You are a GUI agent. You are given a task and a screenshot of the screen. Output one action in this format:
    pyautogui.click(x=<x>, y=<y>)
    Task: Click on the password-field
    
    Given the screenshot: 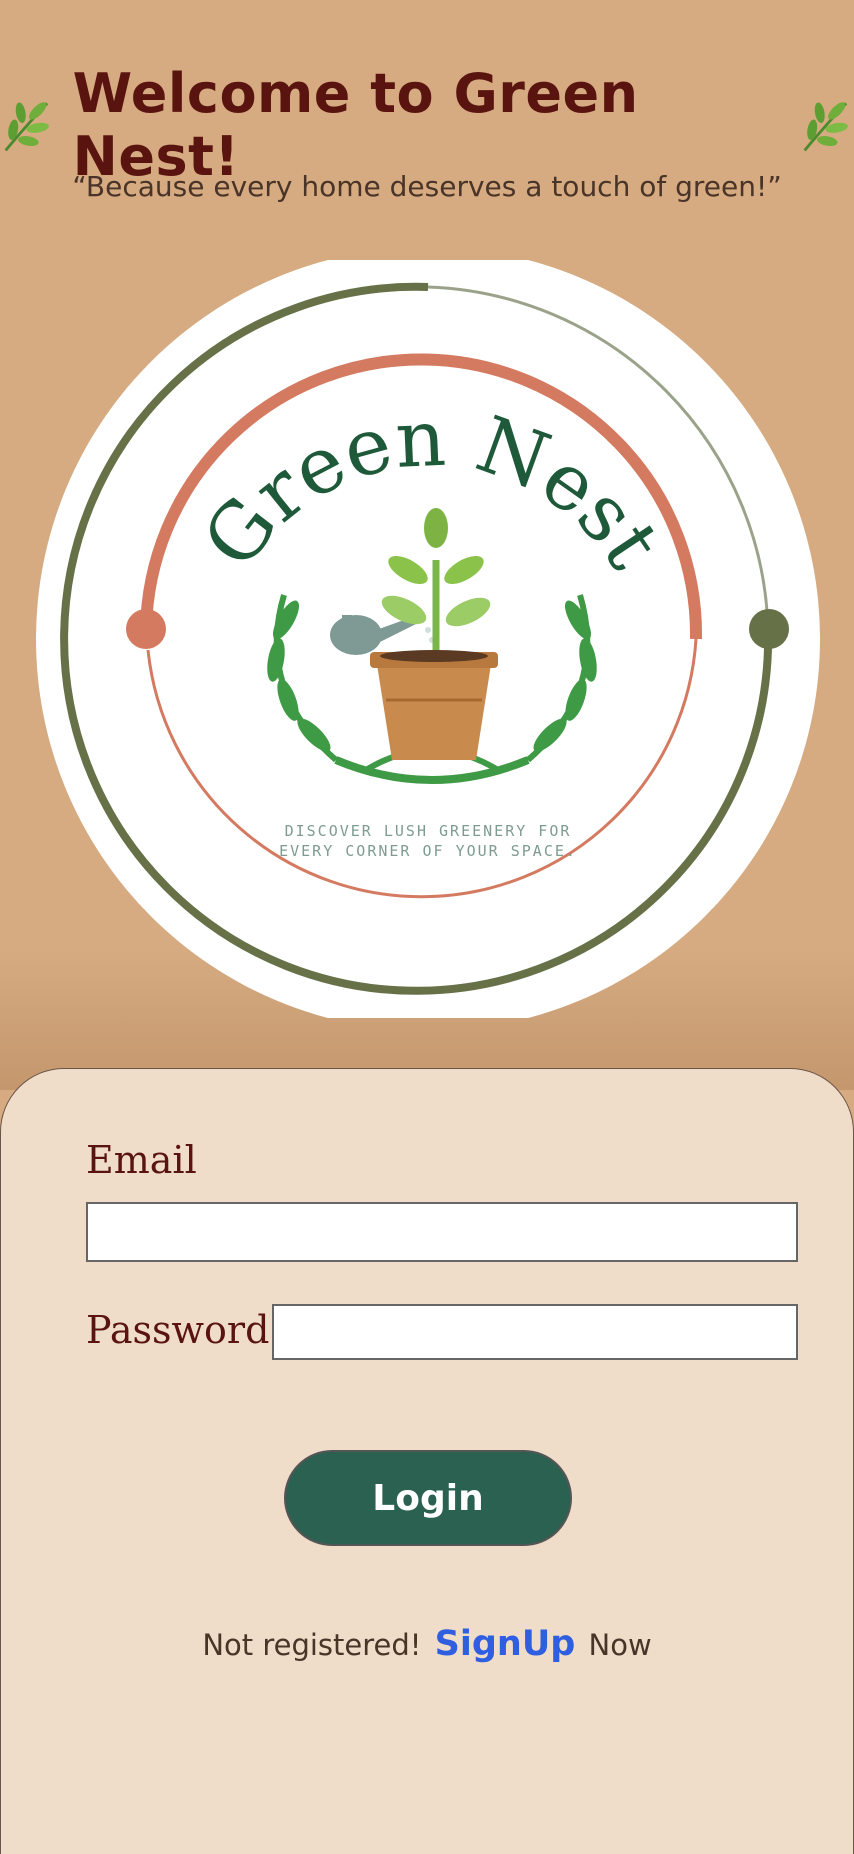 What is the action you would take?
    pyautogui.click(x=535, y=1332)
    